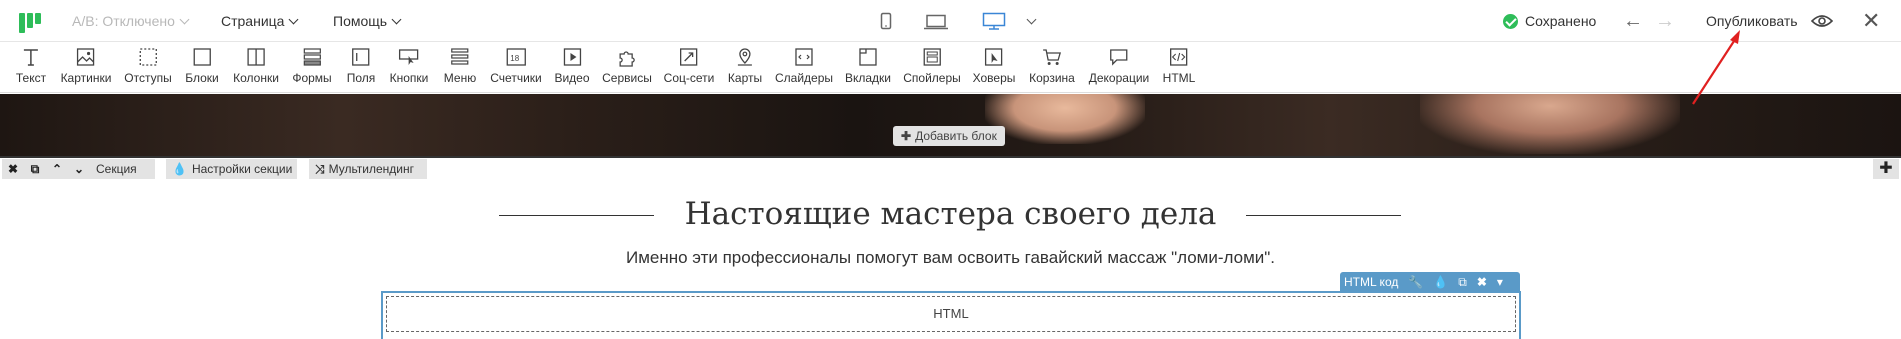 The image size is (1901, 339). What do you see at coordinates (1052, 57) in the screenshot?
I see `cart-icon` at bounding box center [1052, 57].